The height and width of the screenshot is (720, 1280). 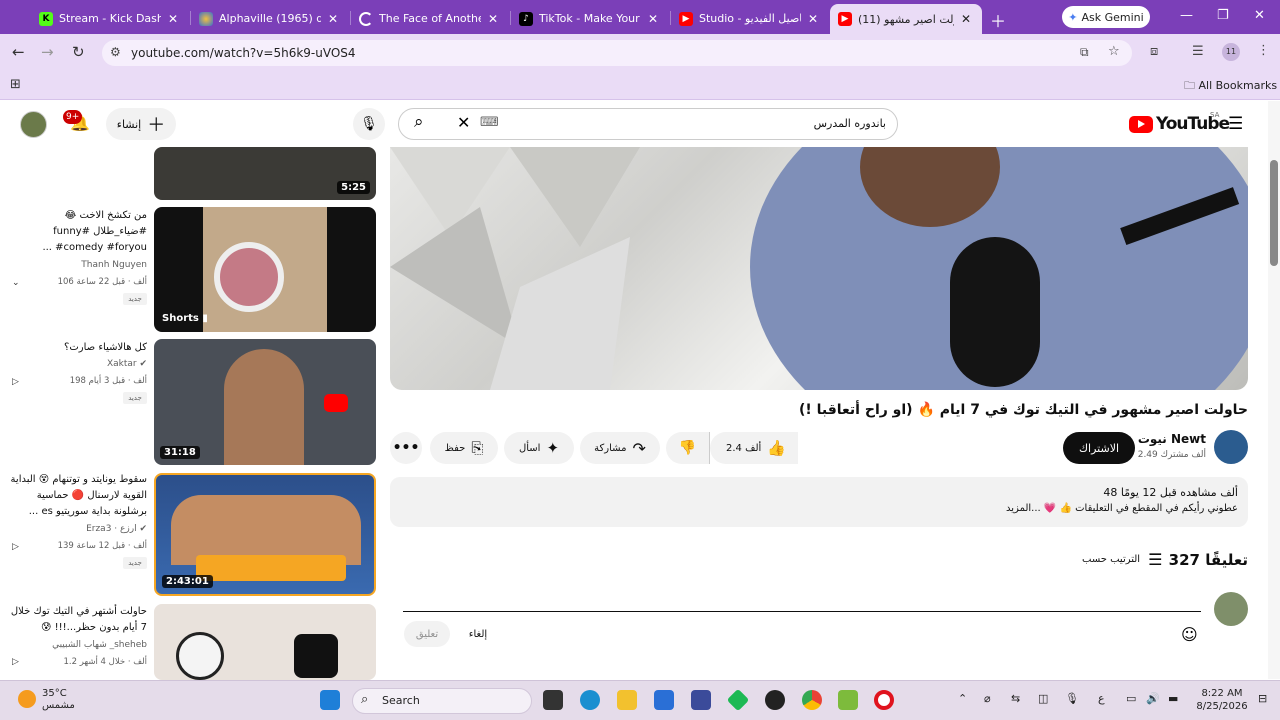 I want to click on related-thumbnail: 2:43:01, so click(x=265, y=534).